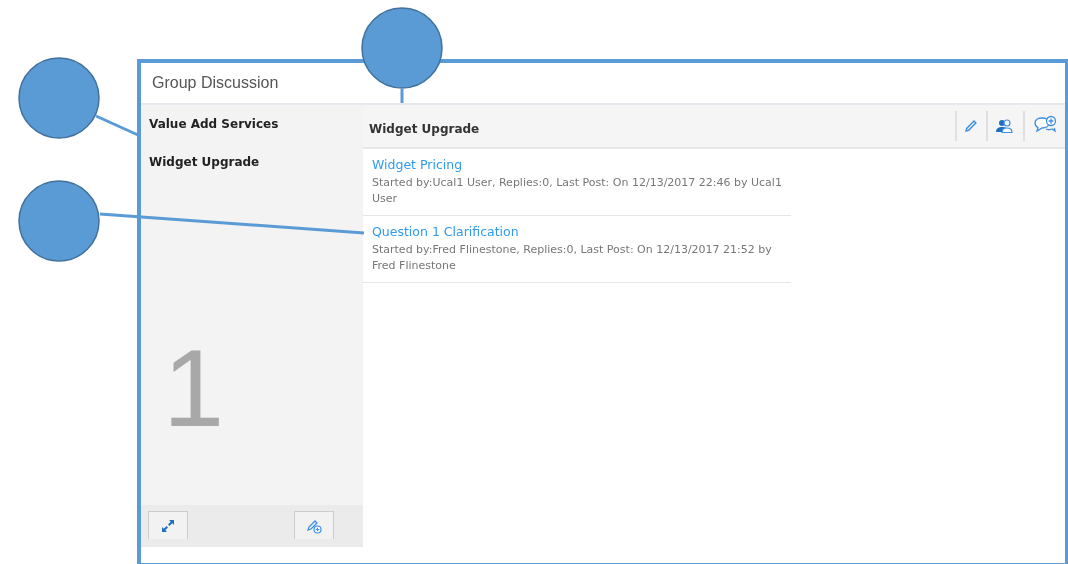 The height and width of the screenshot is (564, 1068). I want to click on pencil-icon, so click(971, 126).